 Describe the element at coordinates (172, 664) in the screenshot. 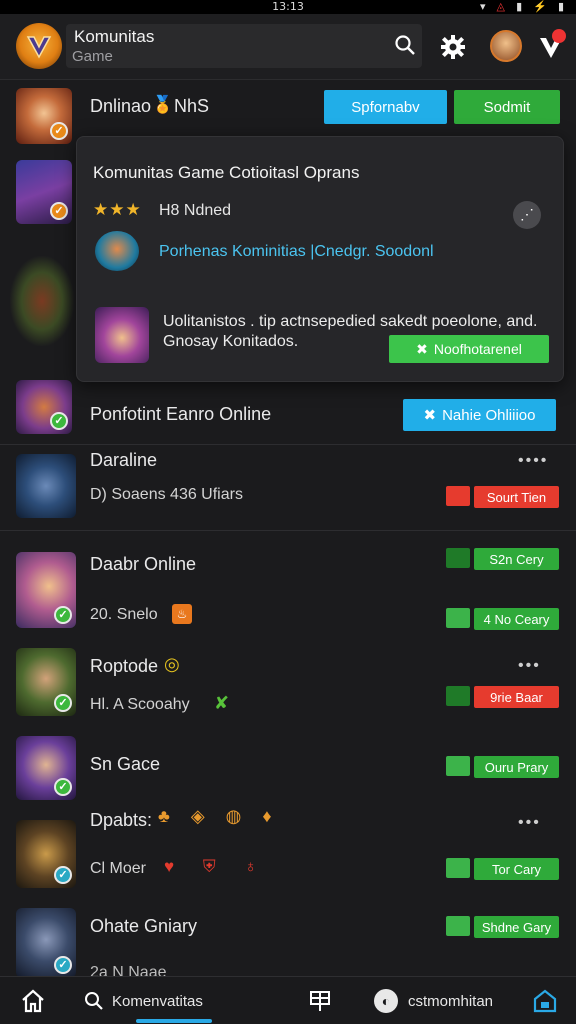

I see `coin-icon: ◎` at that location.